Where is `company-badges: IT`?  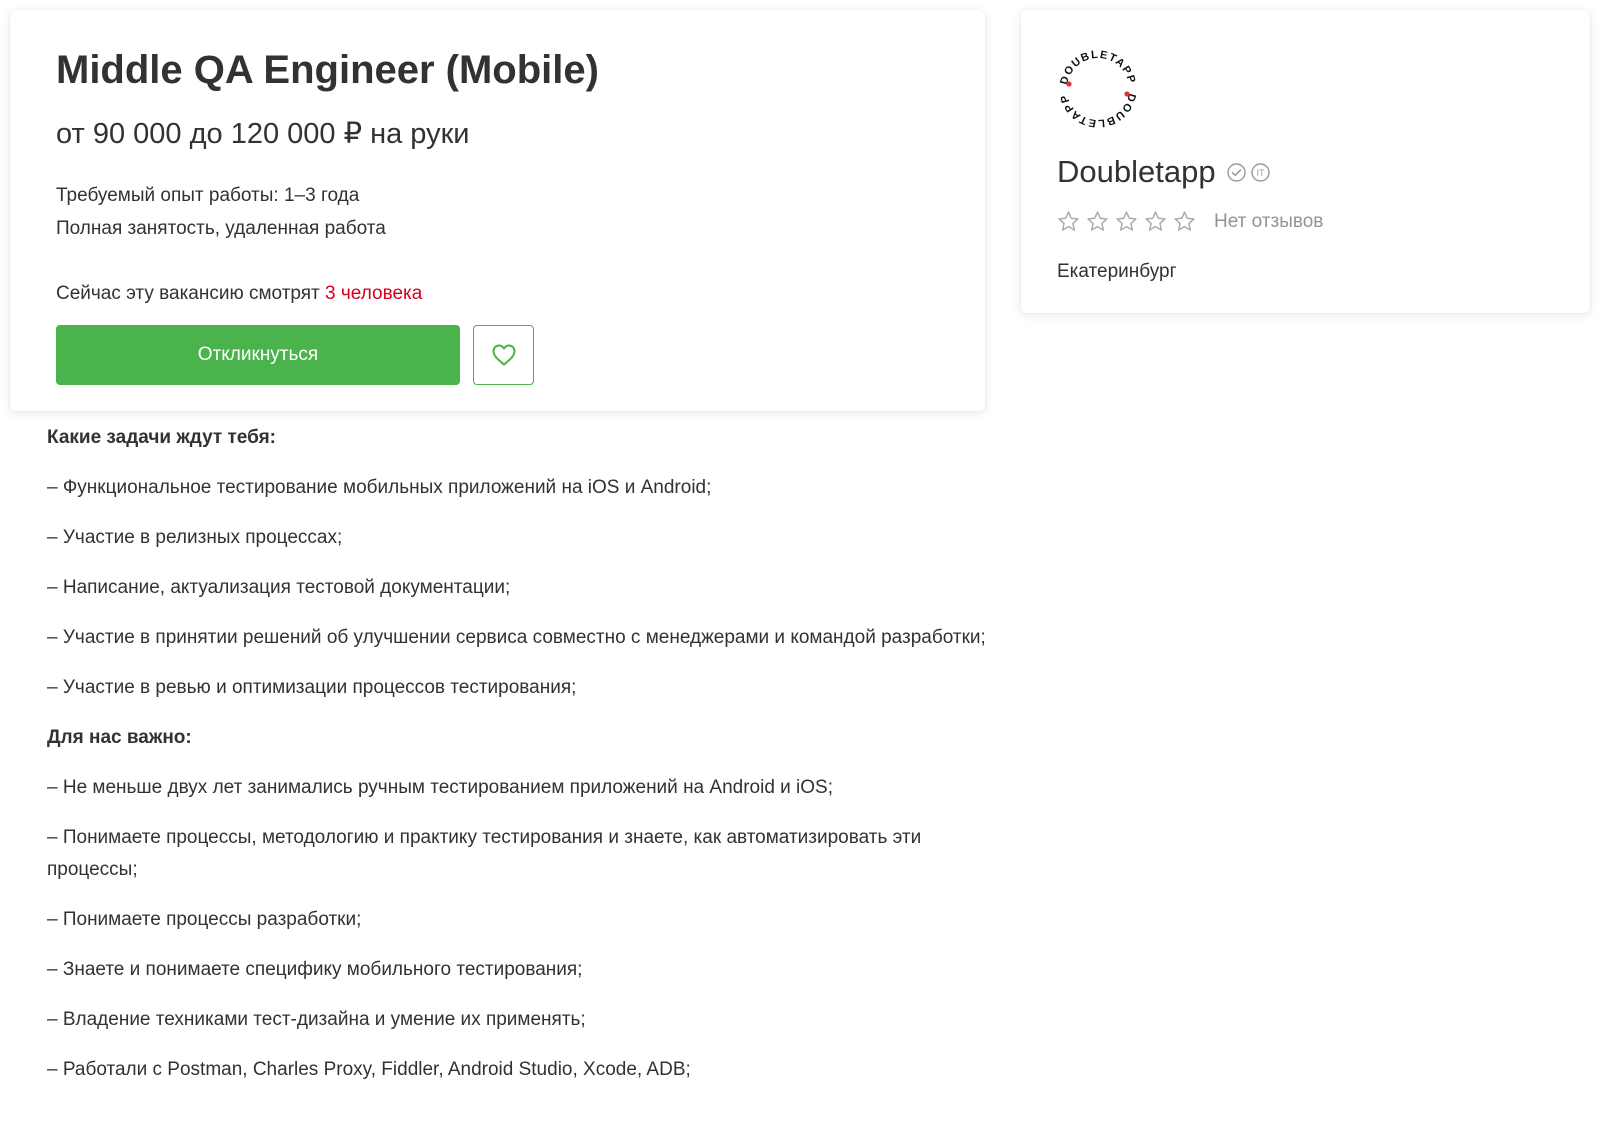
company-badges: IT is located at coordinates (1248, 172).